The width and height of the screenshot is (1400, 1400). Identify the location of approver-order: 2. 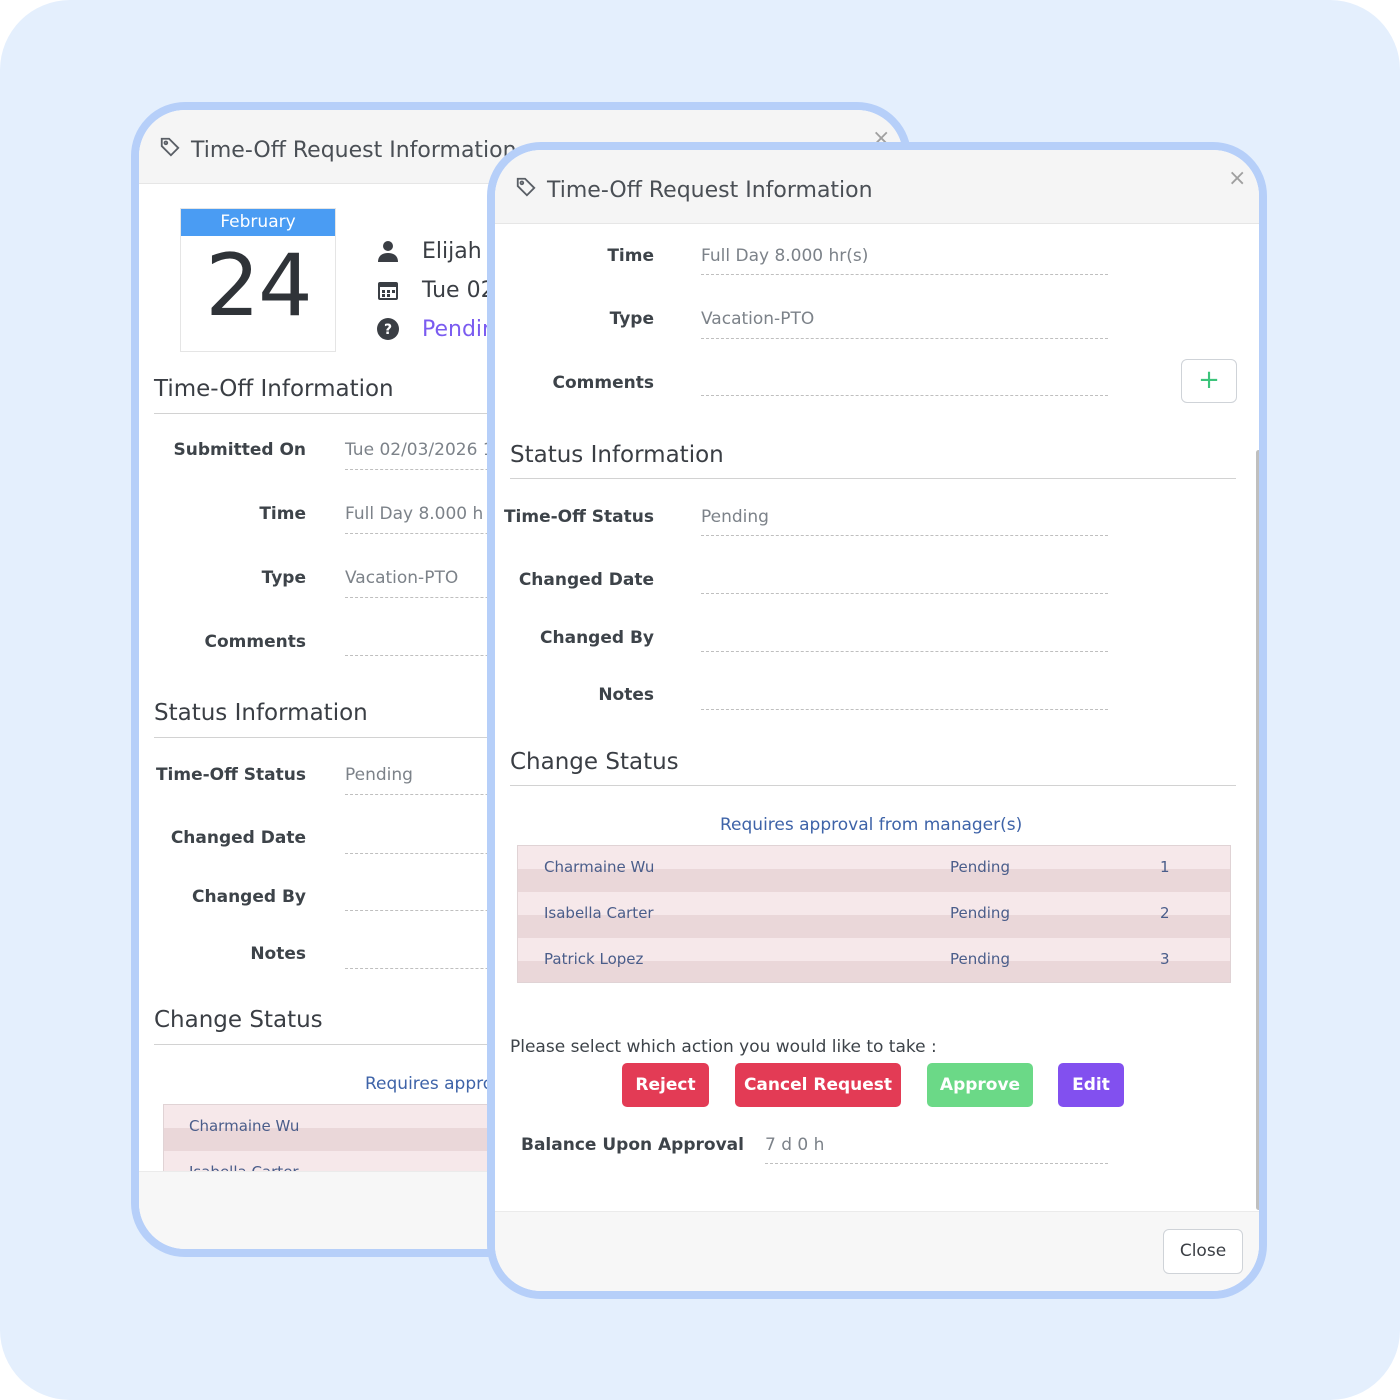
(1165, 913).